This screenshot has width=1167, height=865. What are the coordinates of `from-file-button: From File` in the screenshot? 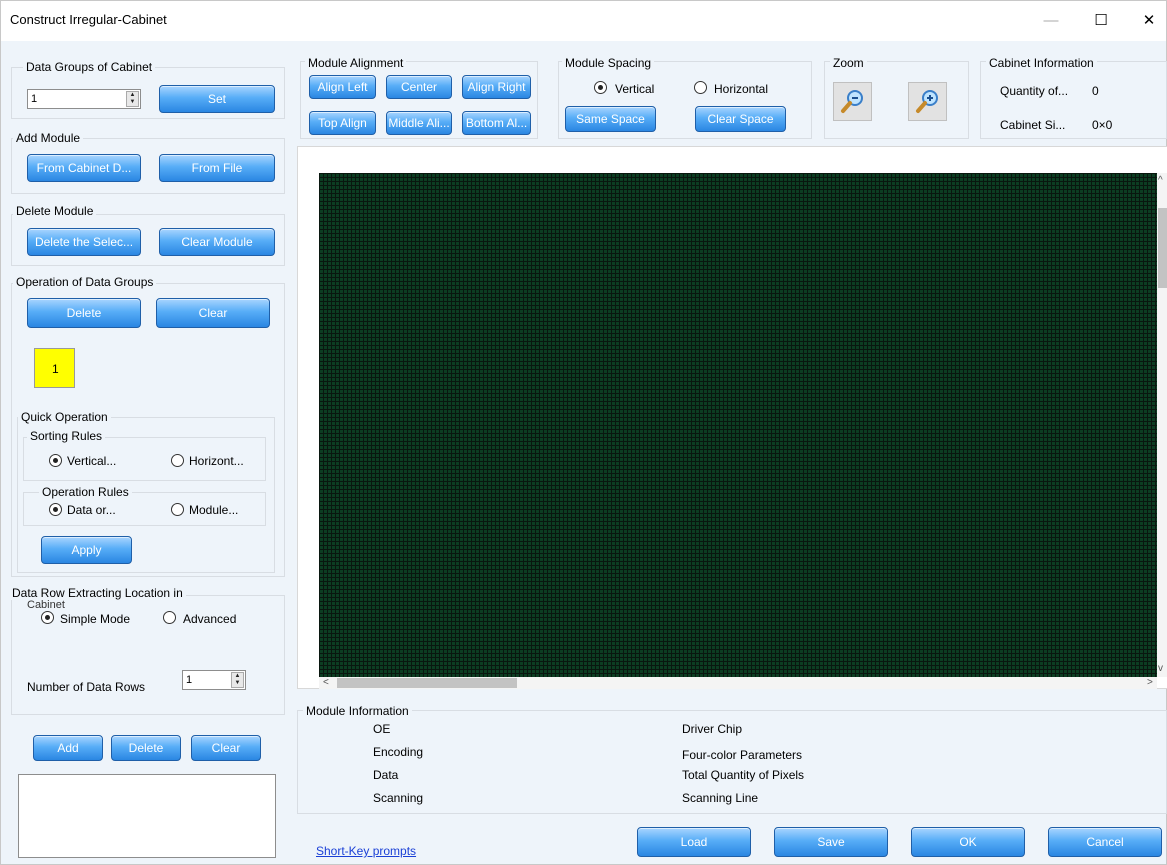 It's located at (217, 168).